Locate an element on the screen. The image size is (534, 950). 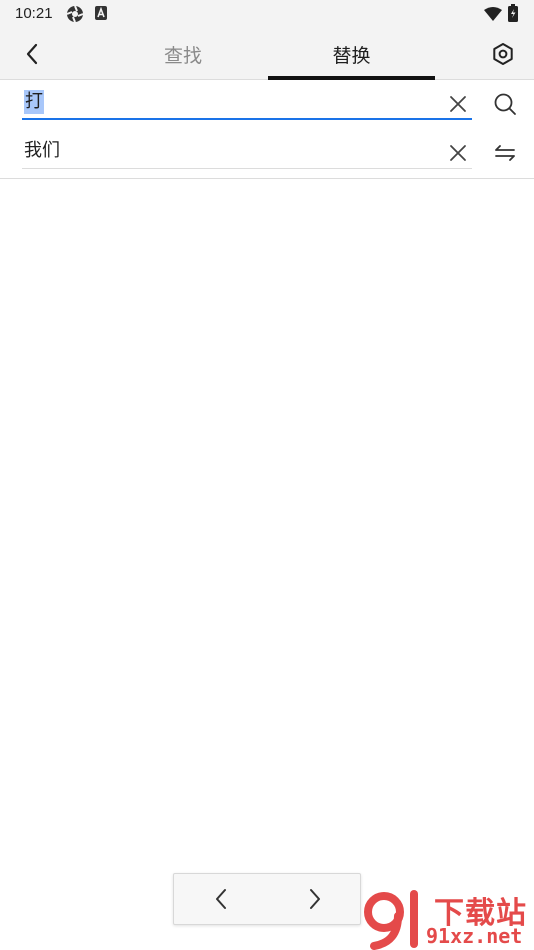
replace-input: 我们 is located at coordinates (247, 152).